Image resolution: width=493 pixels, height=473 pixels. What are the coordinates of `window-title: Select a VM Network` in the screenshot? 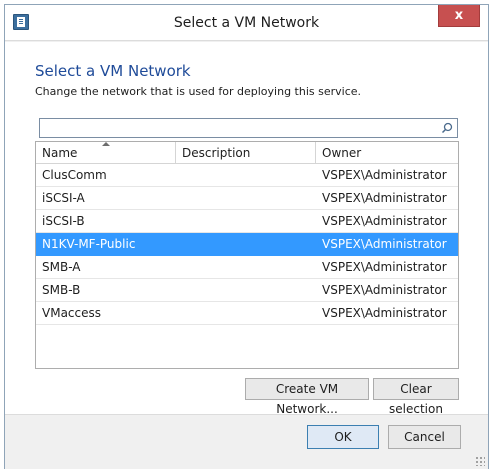 It's located at (246, 23).